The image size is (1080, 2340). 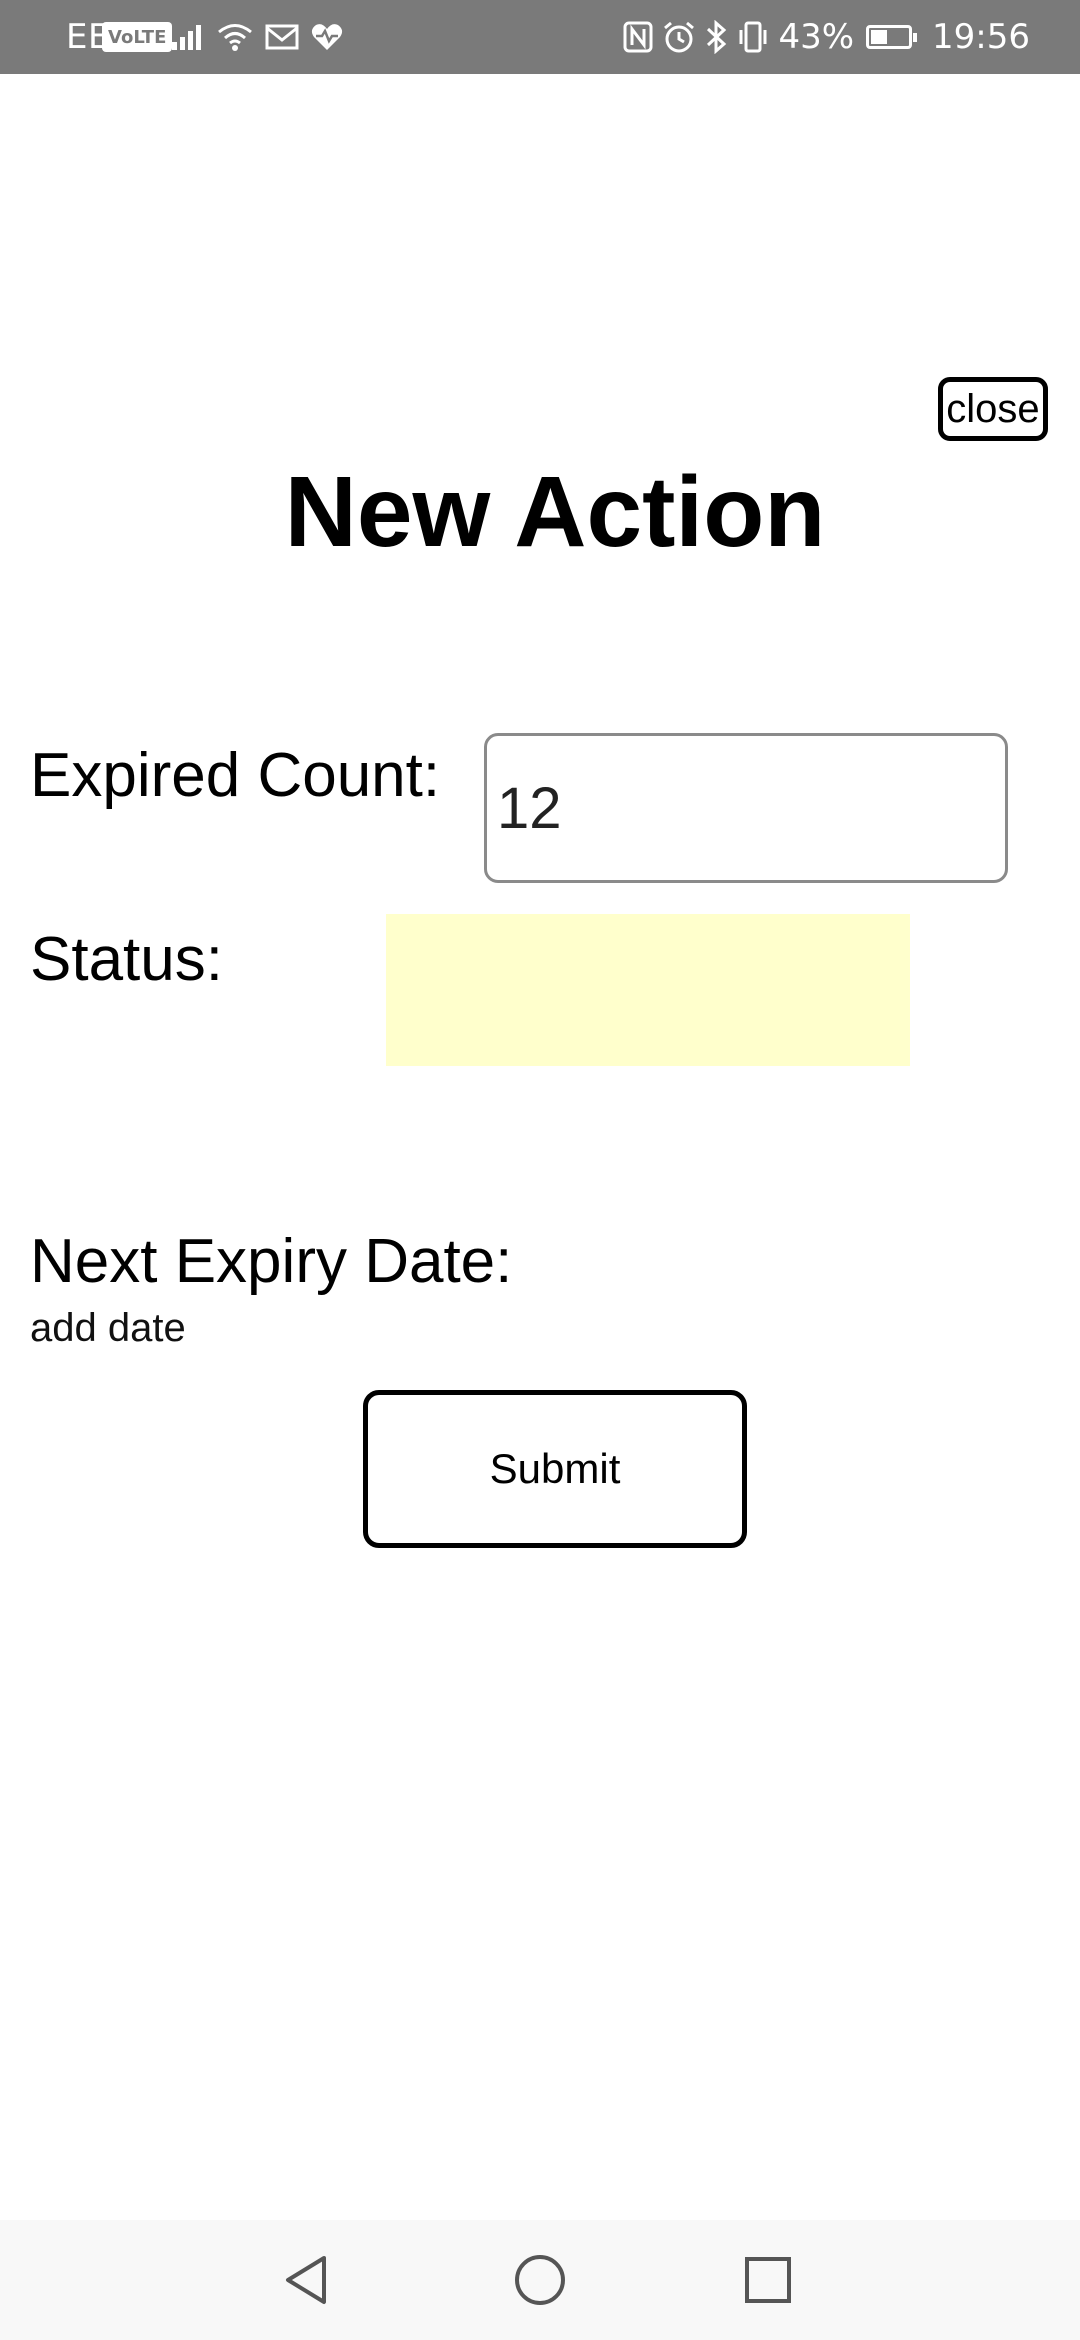 What do you see at coordinates (648, 990) in the screenshot?
I see `status-indicator` at bounding box center [648, 990].